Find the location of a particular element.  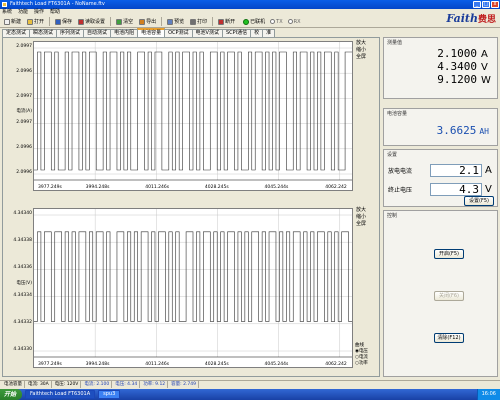

y-tick-label: 4.34340 is located at coordinates (22, 213).